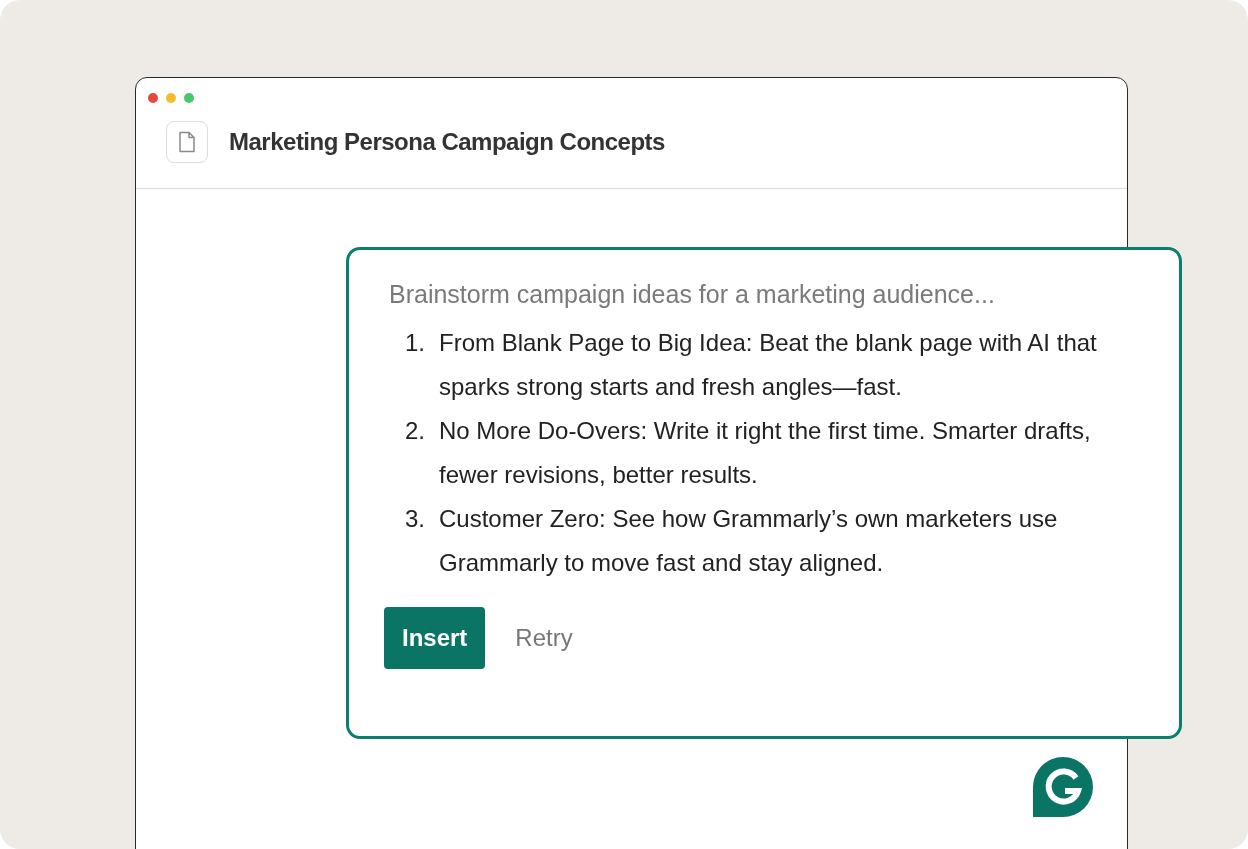 The image size is (1248, 849). Describe the element at coordinates (544, 638) in the screenshot. I see `retry-button: Retry` at that location.